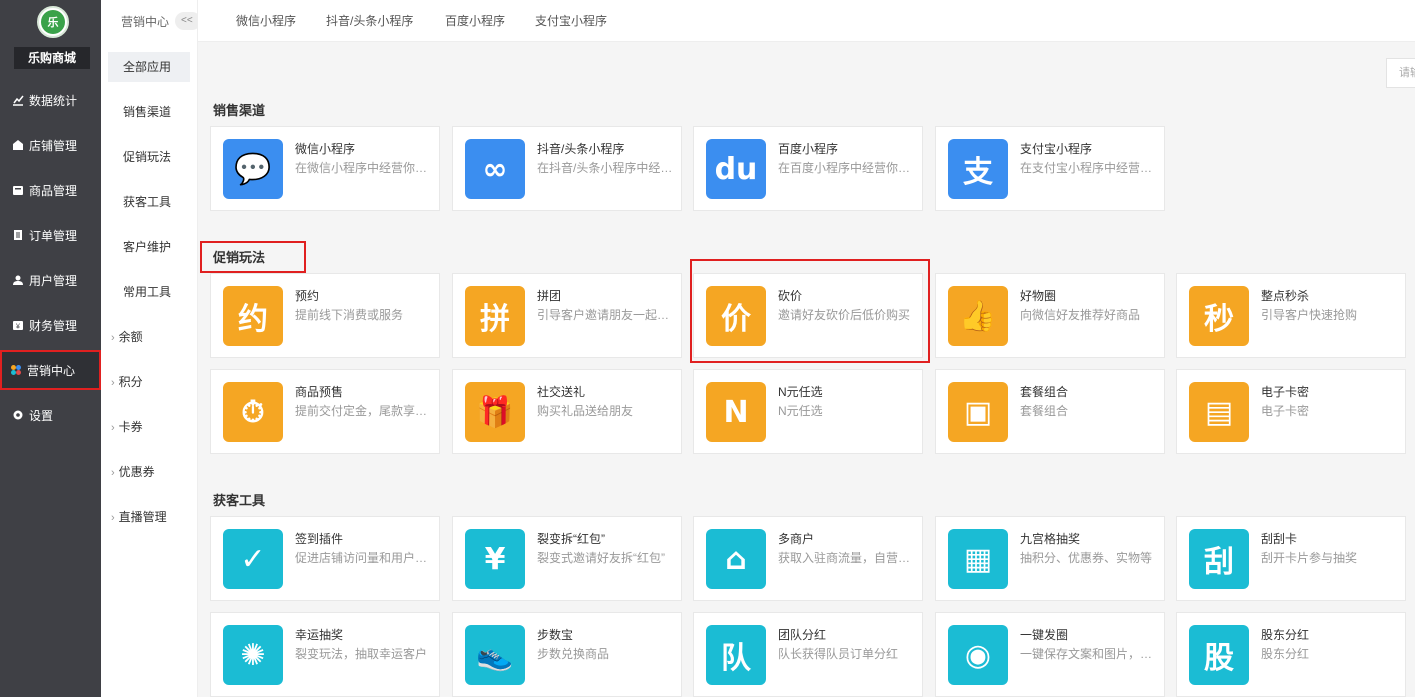  What do you see at coordinates (571, 21) in the screenshot?
I see `top-tab-3: 支付宝小程序` at bounding box center [571, 21].